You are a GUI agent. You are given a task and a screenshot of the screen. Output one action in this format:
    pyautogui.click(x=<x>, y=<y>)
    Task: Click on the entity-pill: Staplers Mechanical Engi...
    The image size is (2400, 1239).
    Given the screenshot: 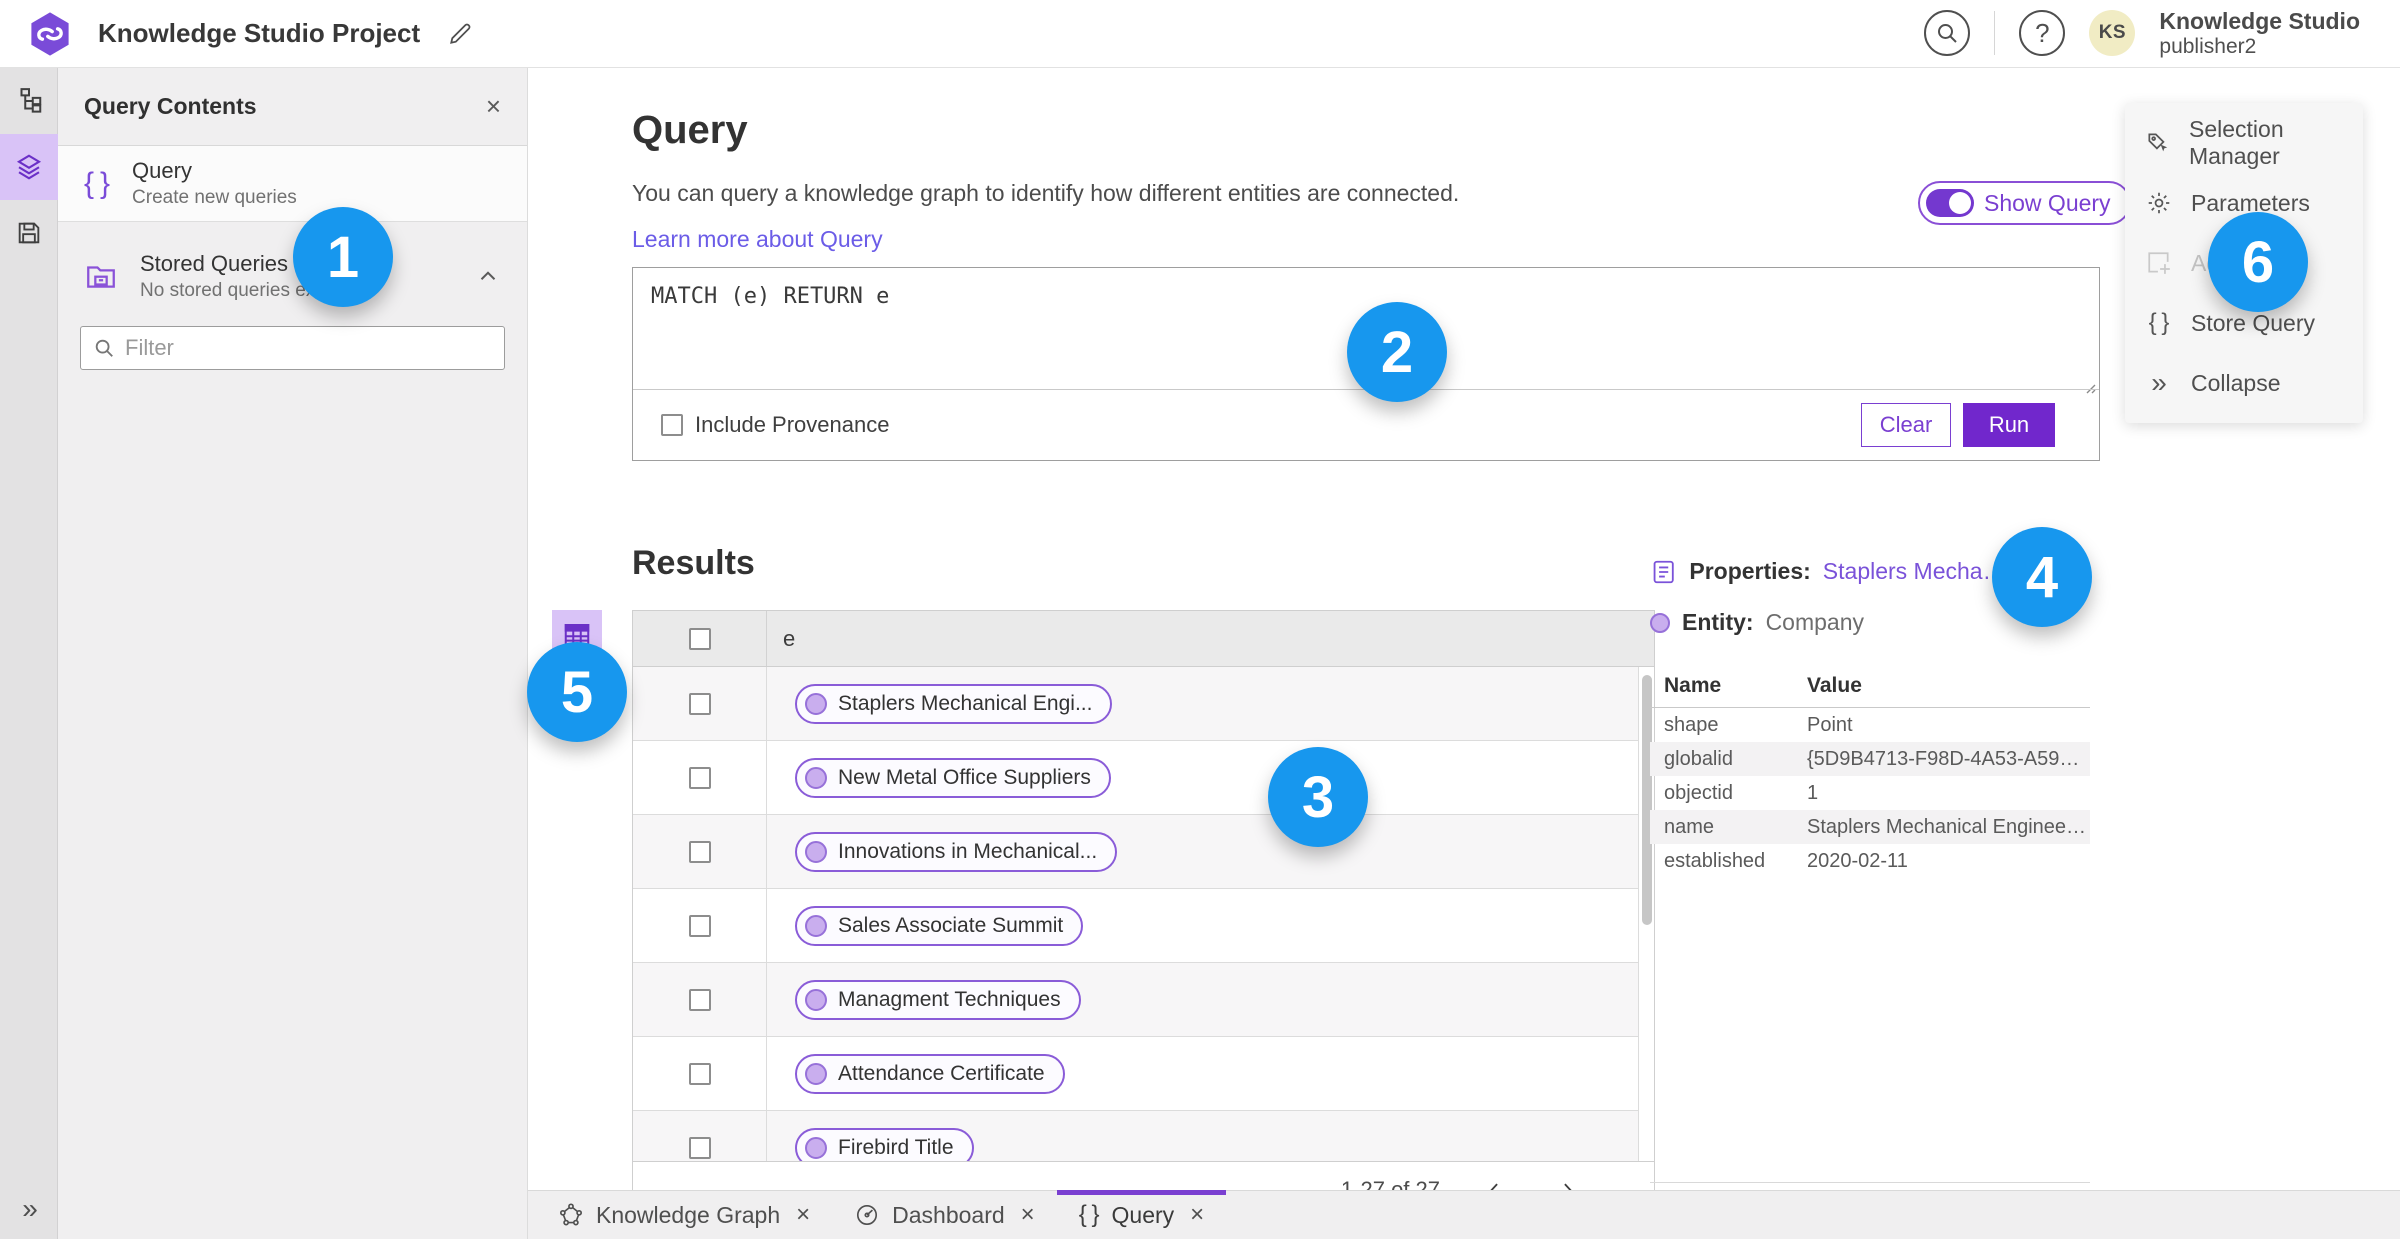 What is the action you would take?
    pyautogui.click(x=954, y=703)
    